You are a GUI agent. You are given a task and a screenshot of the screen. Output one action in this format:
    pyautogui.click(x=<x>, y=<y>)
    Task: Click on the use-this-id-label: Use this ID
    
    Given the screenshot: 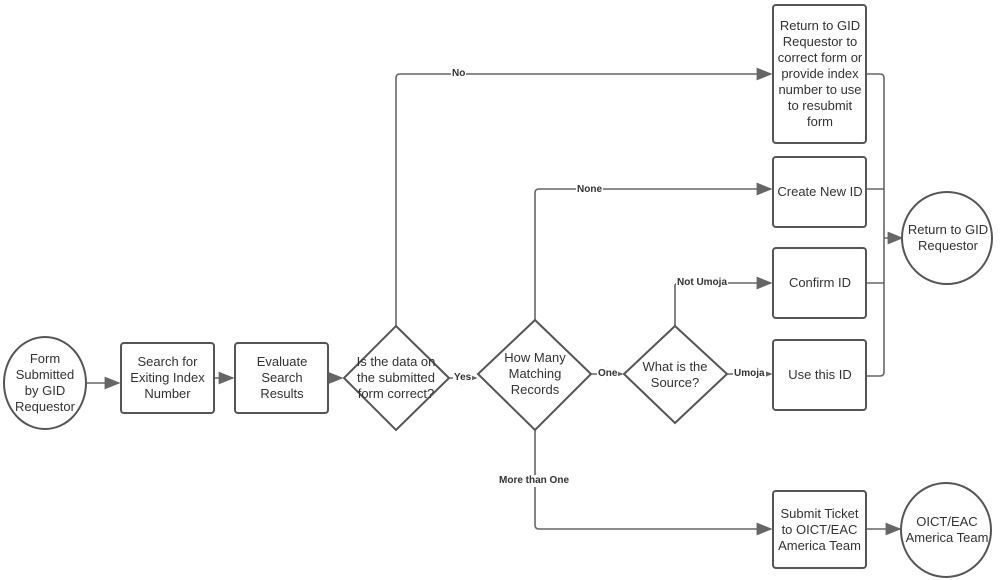 What is the action you would take?
    pyautogui.click(x=820, y=374)
    